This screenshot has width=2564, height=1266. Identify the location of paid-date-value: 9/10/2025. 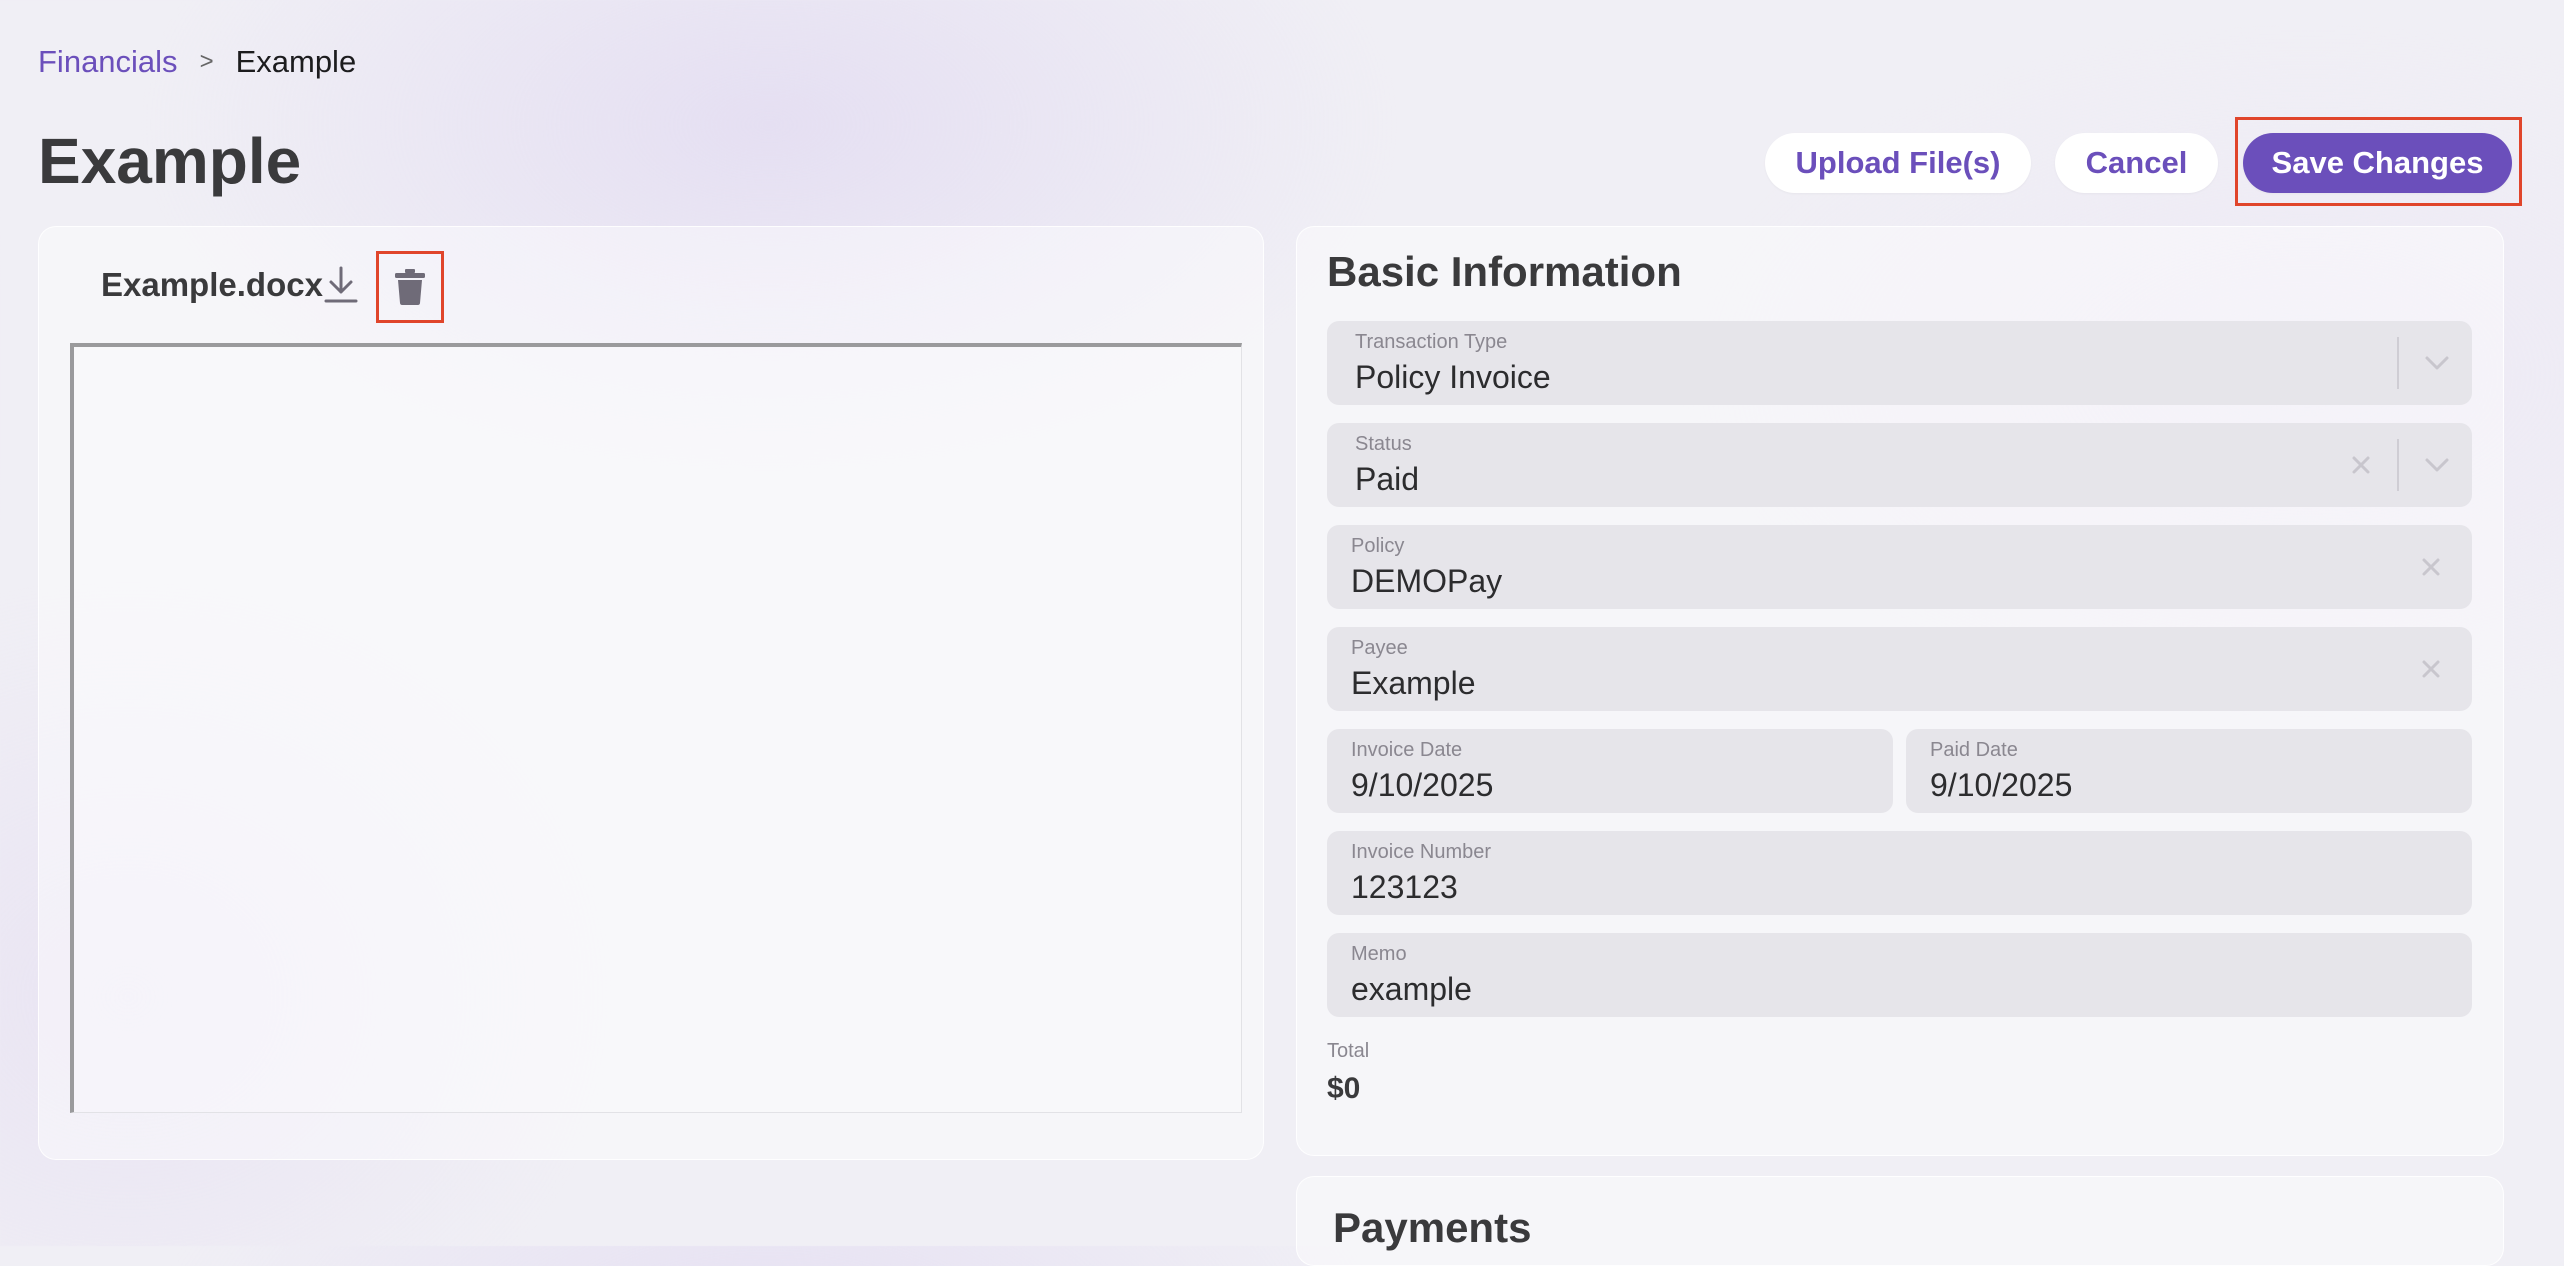
(2001, 785).